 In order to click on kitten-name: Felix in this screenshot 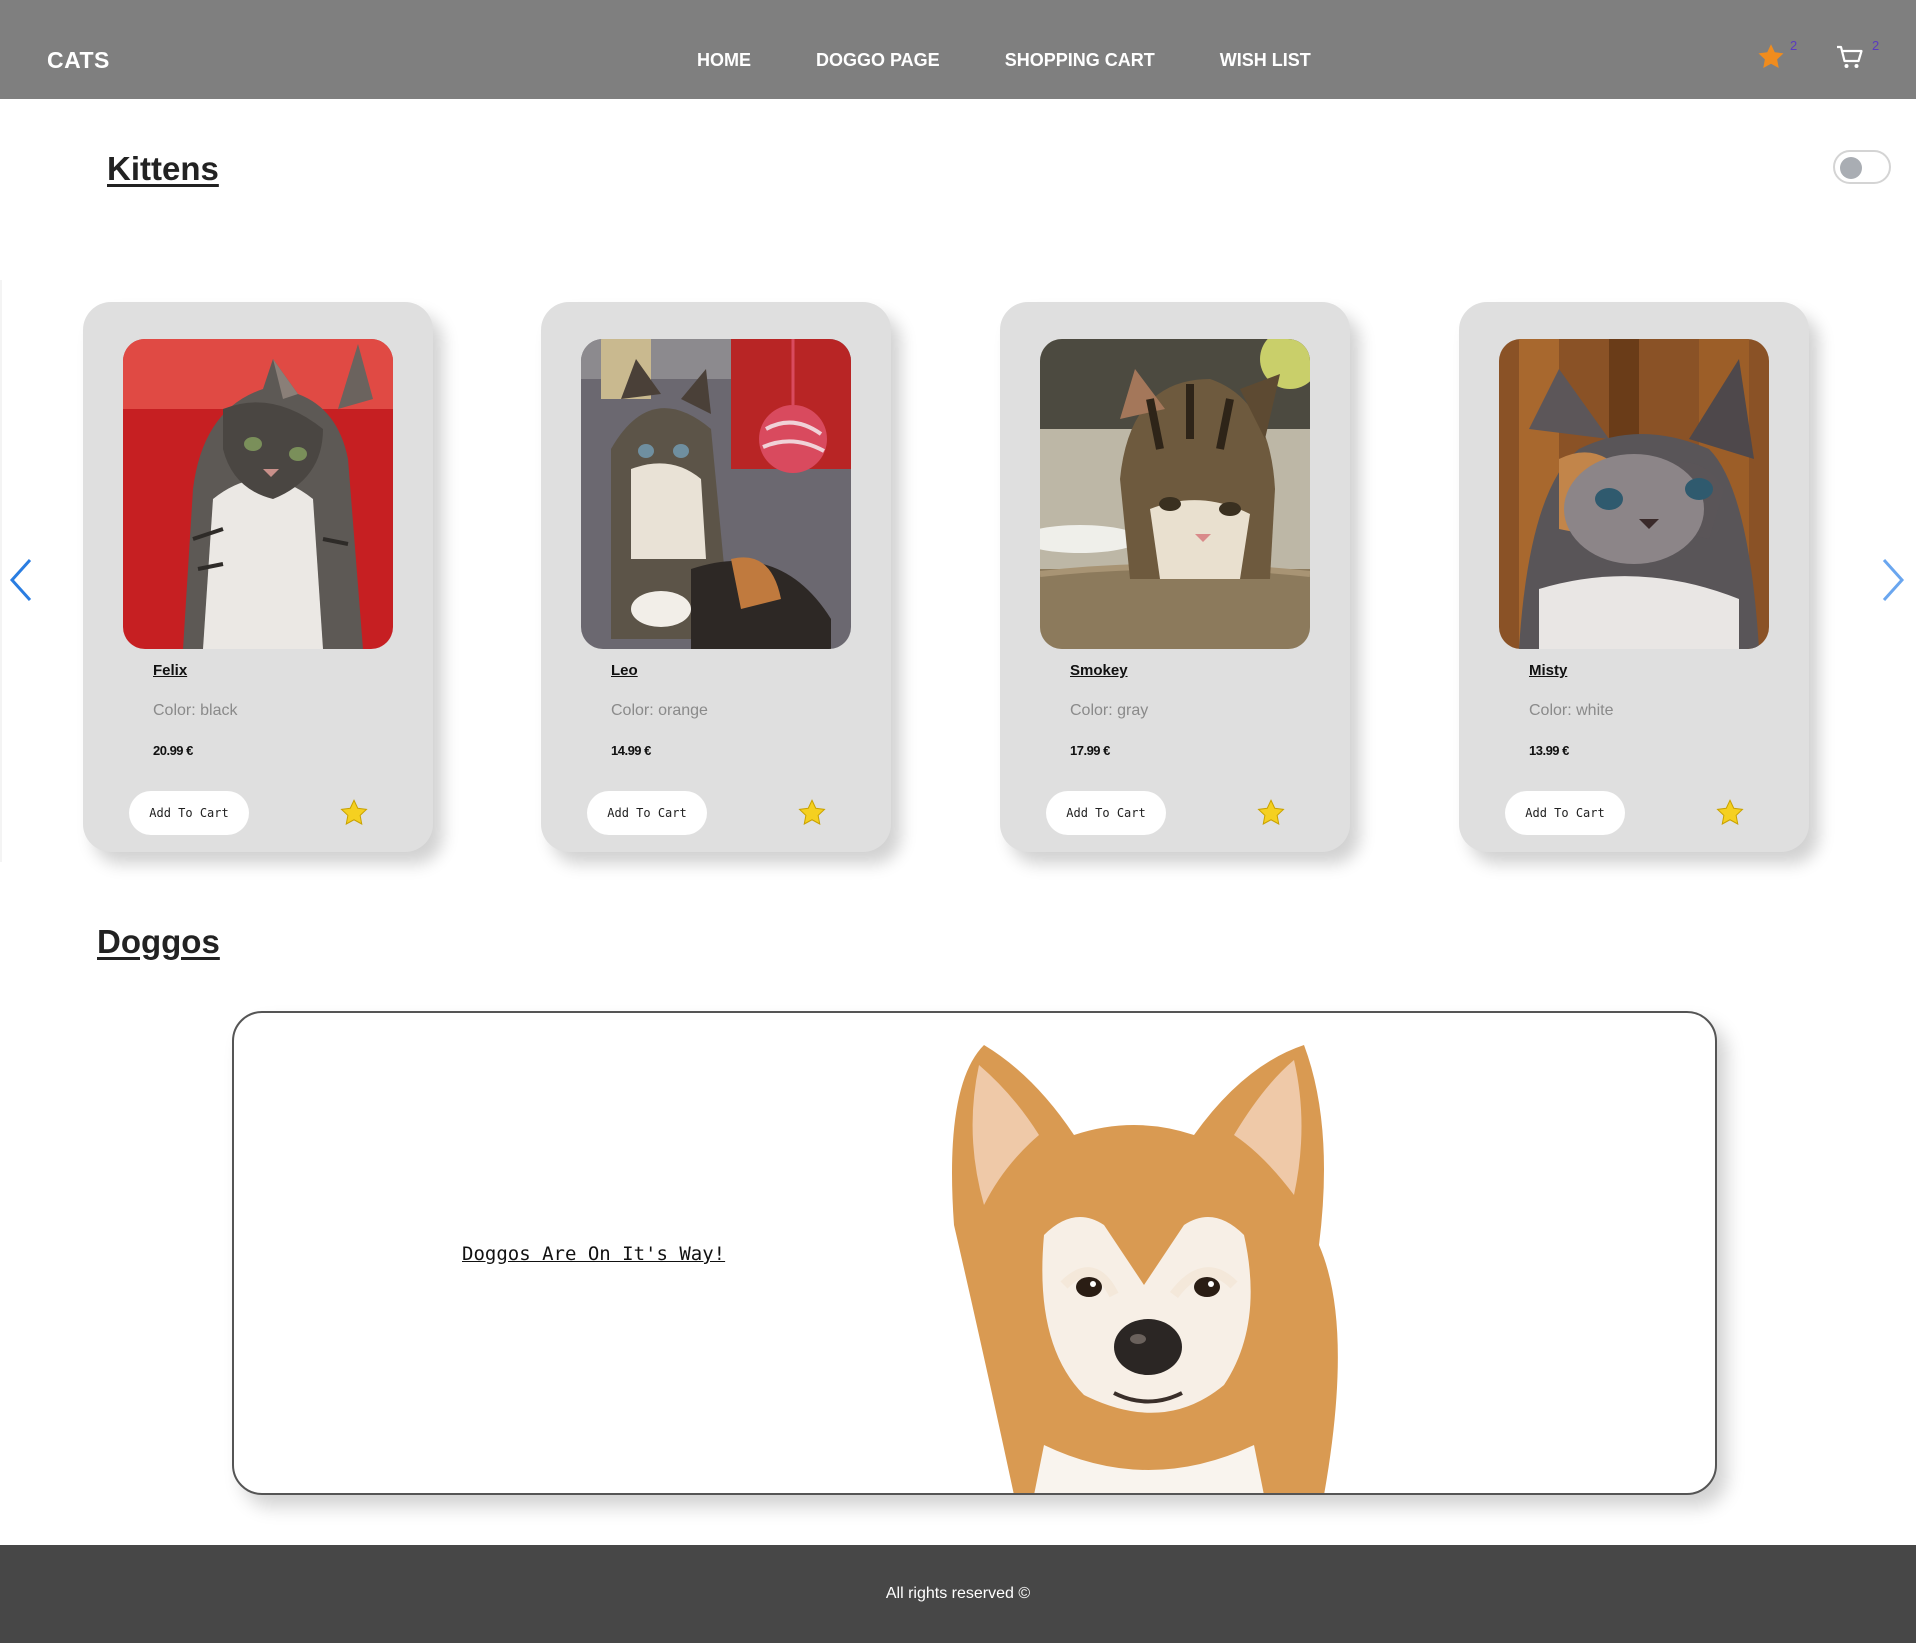, I will do `click(170, 670)`.